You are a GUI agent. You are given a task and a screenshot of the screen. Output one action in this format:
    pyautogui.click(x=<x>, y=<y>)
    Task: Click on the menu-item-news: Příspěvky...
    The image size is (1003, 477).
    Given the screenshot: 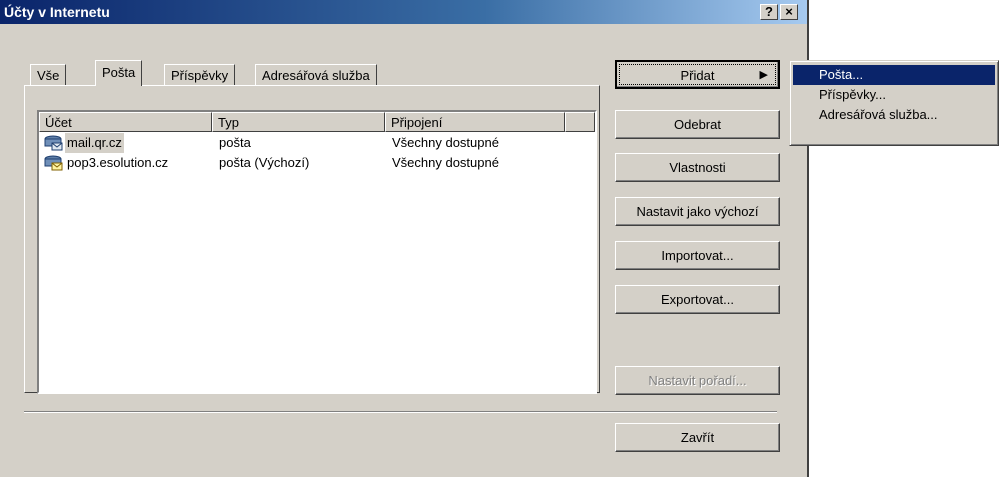 What is the action you would take?
    pyautogui.click(x=894, y=95)
    